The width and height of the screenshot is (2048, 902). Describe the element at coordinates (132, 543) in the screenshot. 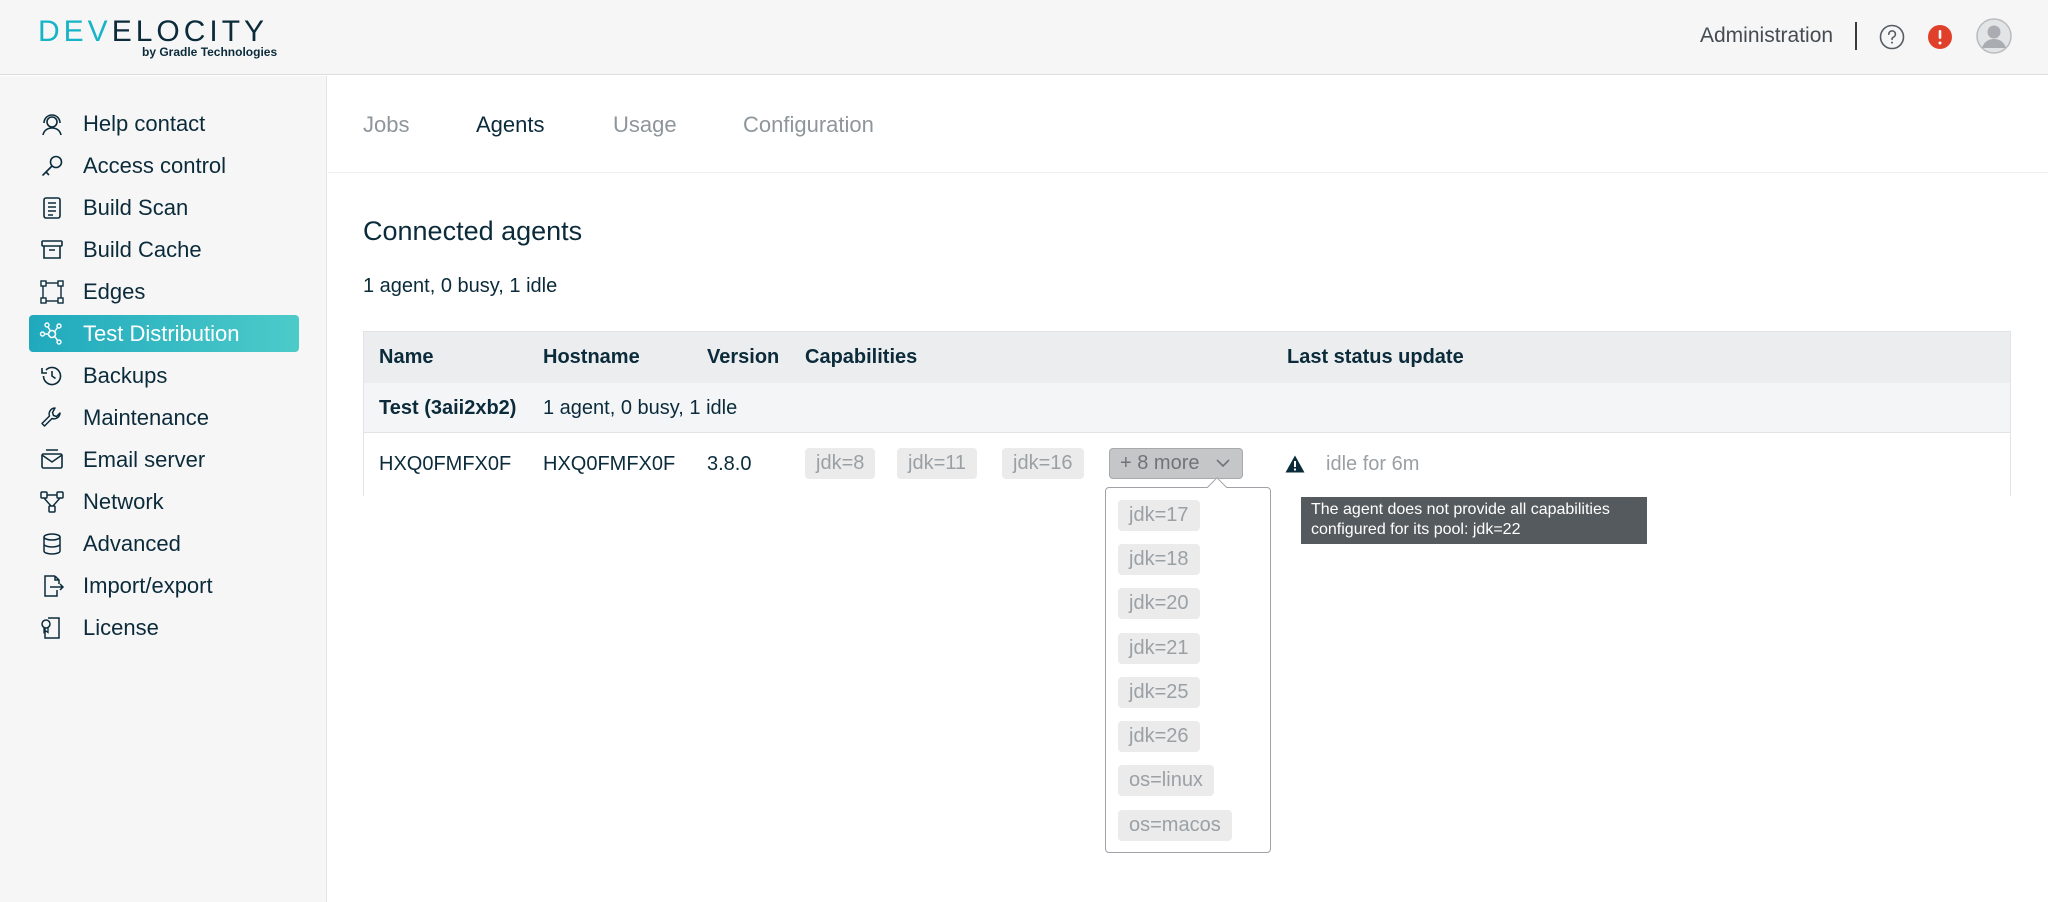

I see `sidebar-item-label: Advanced` at that location.